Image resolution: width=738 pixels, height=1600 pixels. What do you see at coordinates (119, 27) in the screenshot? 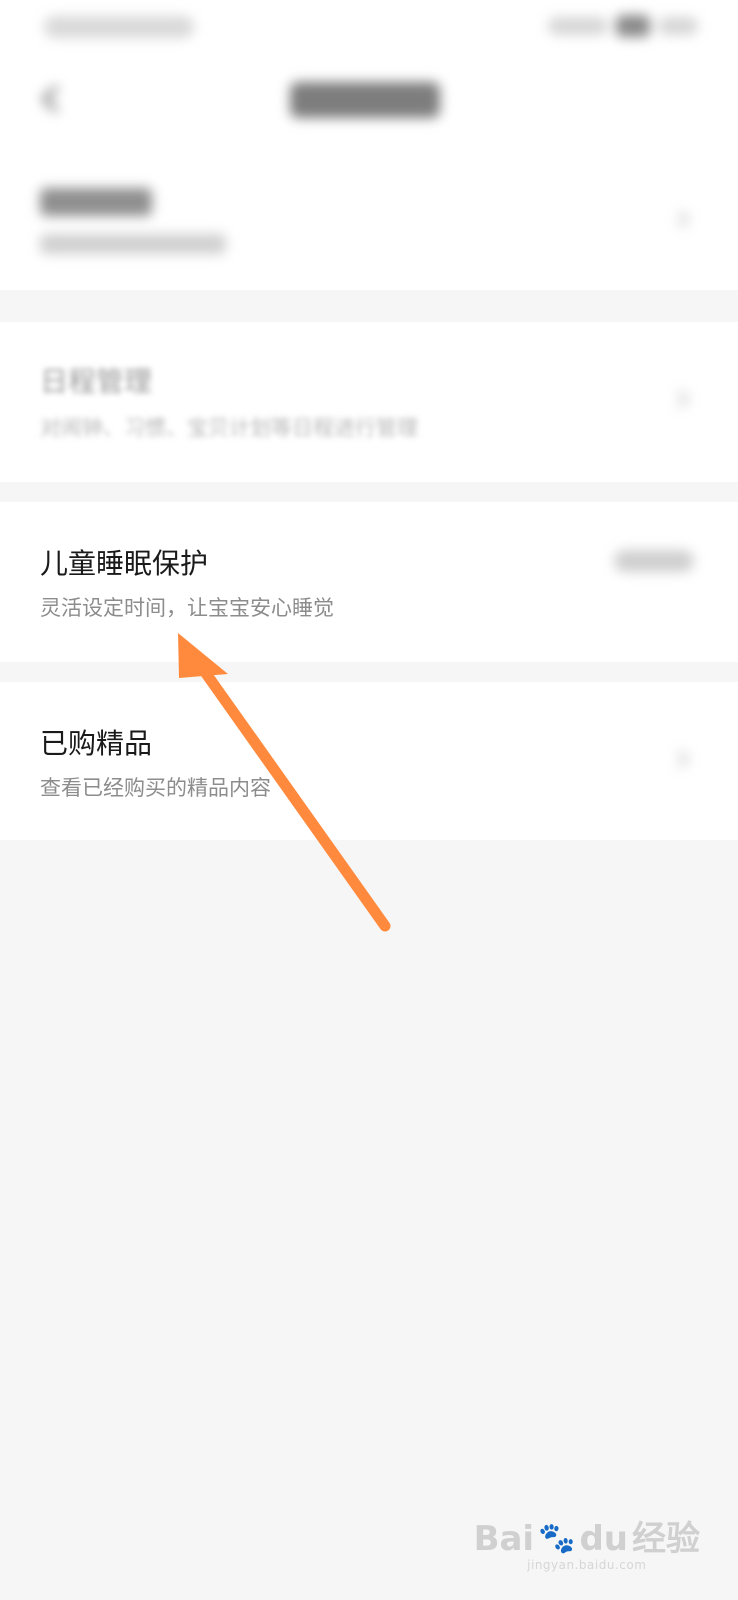
I see `status-time` at bounding box center [119, 27].